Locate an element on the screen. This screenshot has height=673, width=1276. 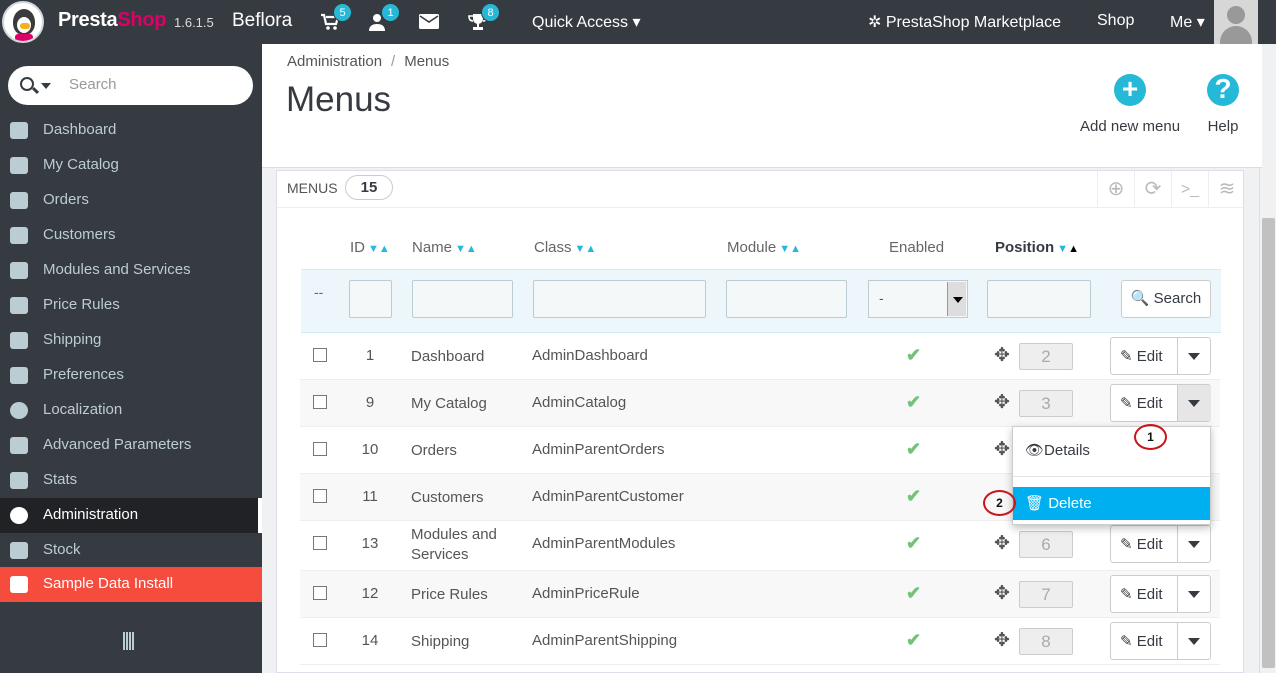
sidebar-item-preferences: Preferences is located at coordinates (131, 375).